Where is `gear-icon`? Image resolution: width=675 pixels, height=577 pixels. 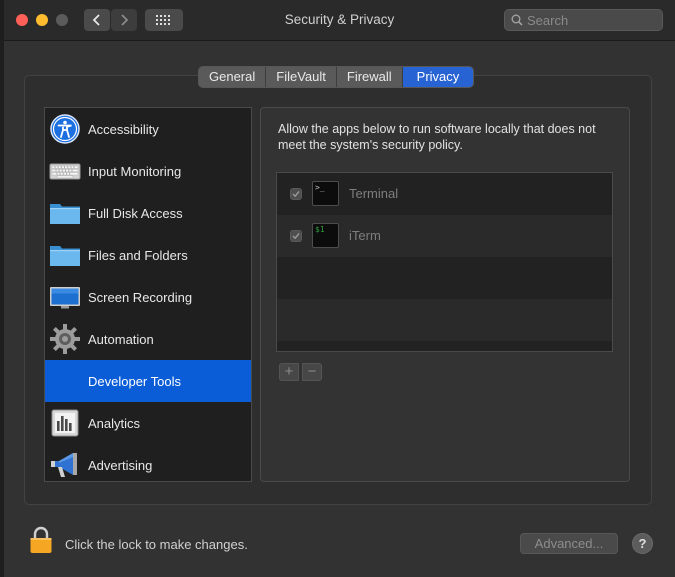 gear-icon is located at coordinates (65, 339).